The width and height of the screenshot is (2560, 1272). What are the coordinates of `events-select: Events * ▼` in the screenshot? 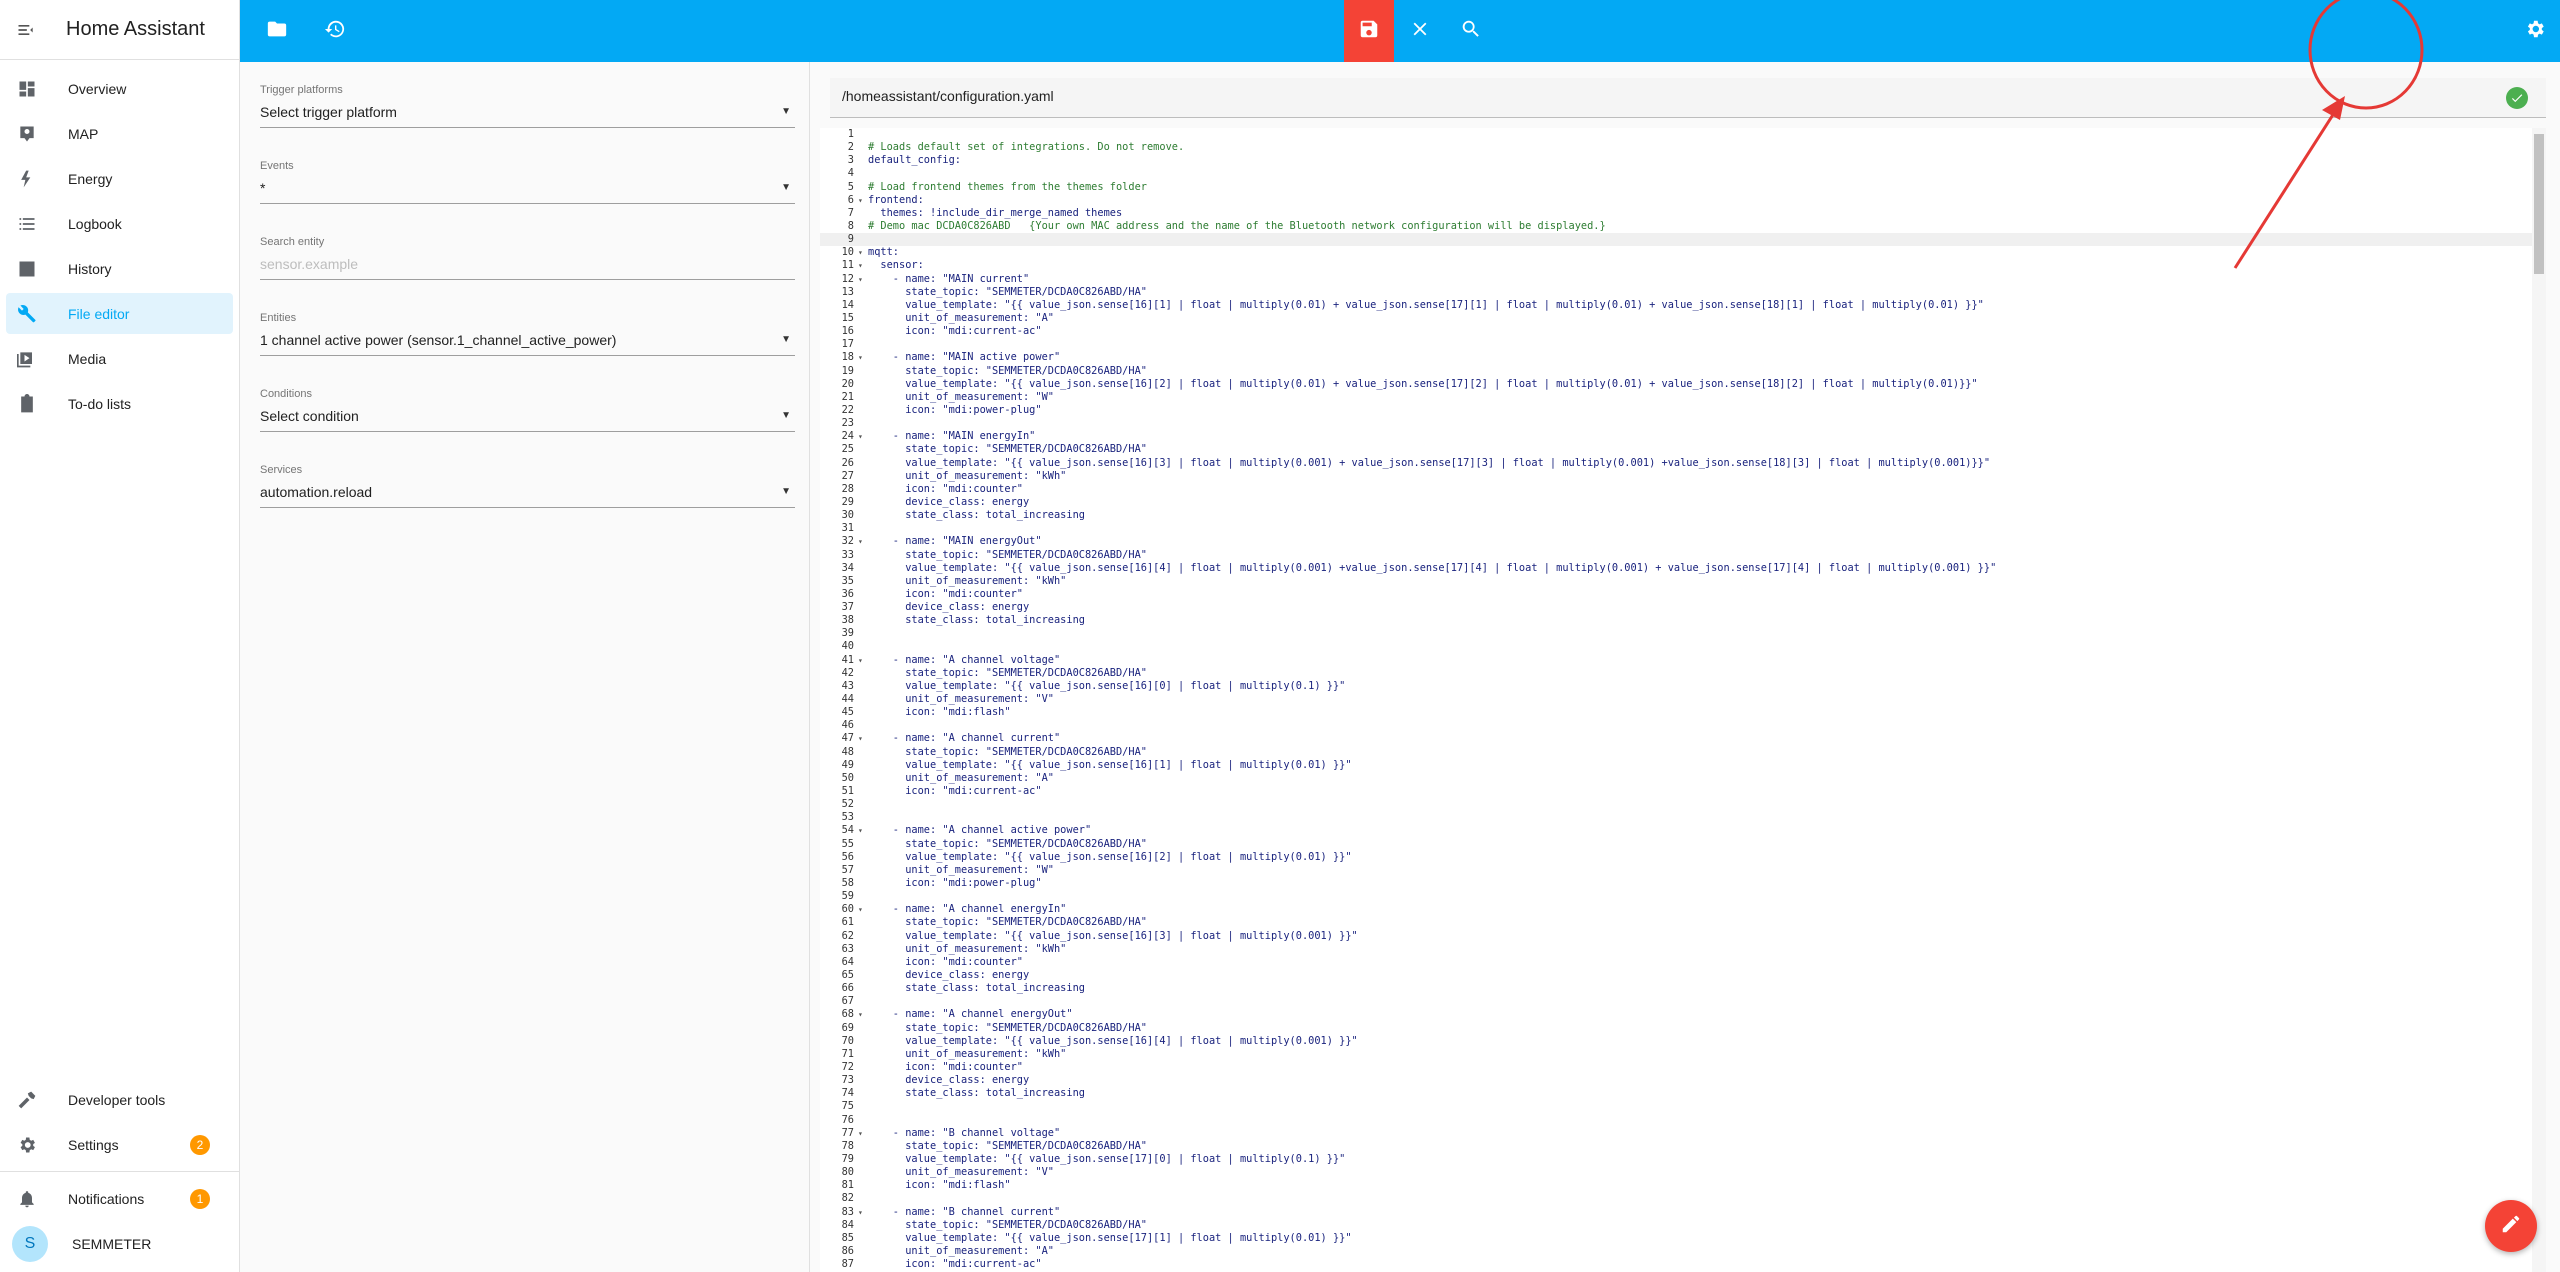 It's located at (527, 182).